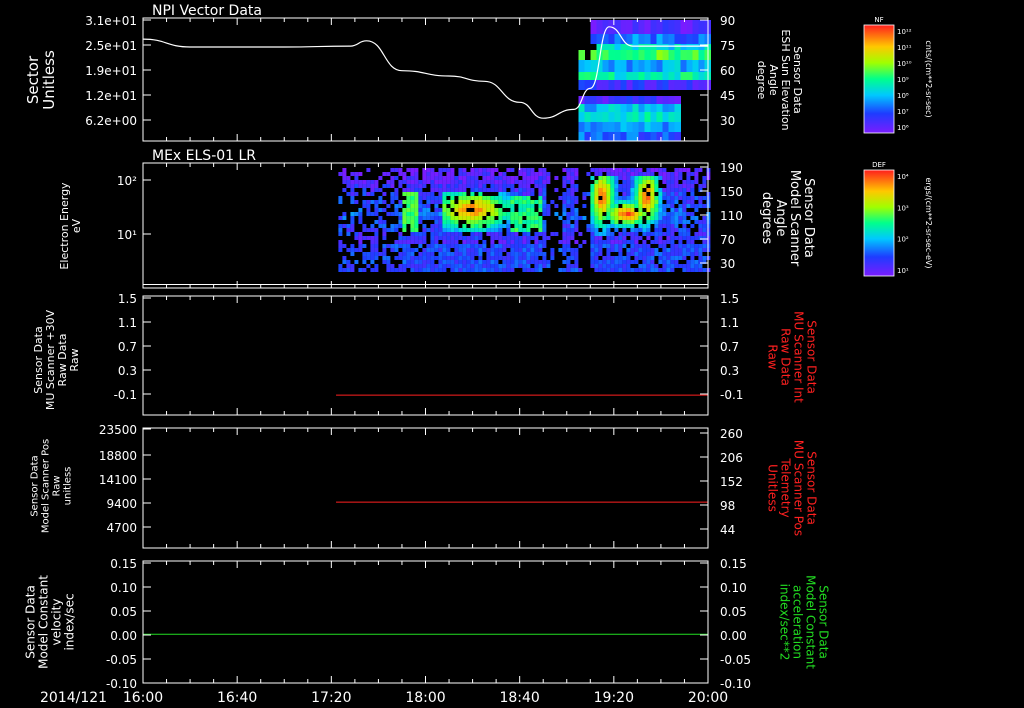 The width and height of the screenshot is (1024, 708). Describe the element at coordinates (735, 660) in the screenshot. I see `right-tick-label: -0.05` at that location.